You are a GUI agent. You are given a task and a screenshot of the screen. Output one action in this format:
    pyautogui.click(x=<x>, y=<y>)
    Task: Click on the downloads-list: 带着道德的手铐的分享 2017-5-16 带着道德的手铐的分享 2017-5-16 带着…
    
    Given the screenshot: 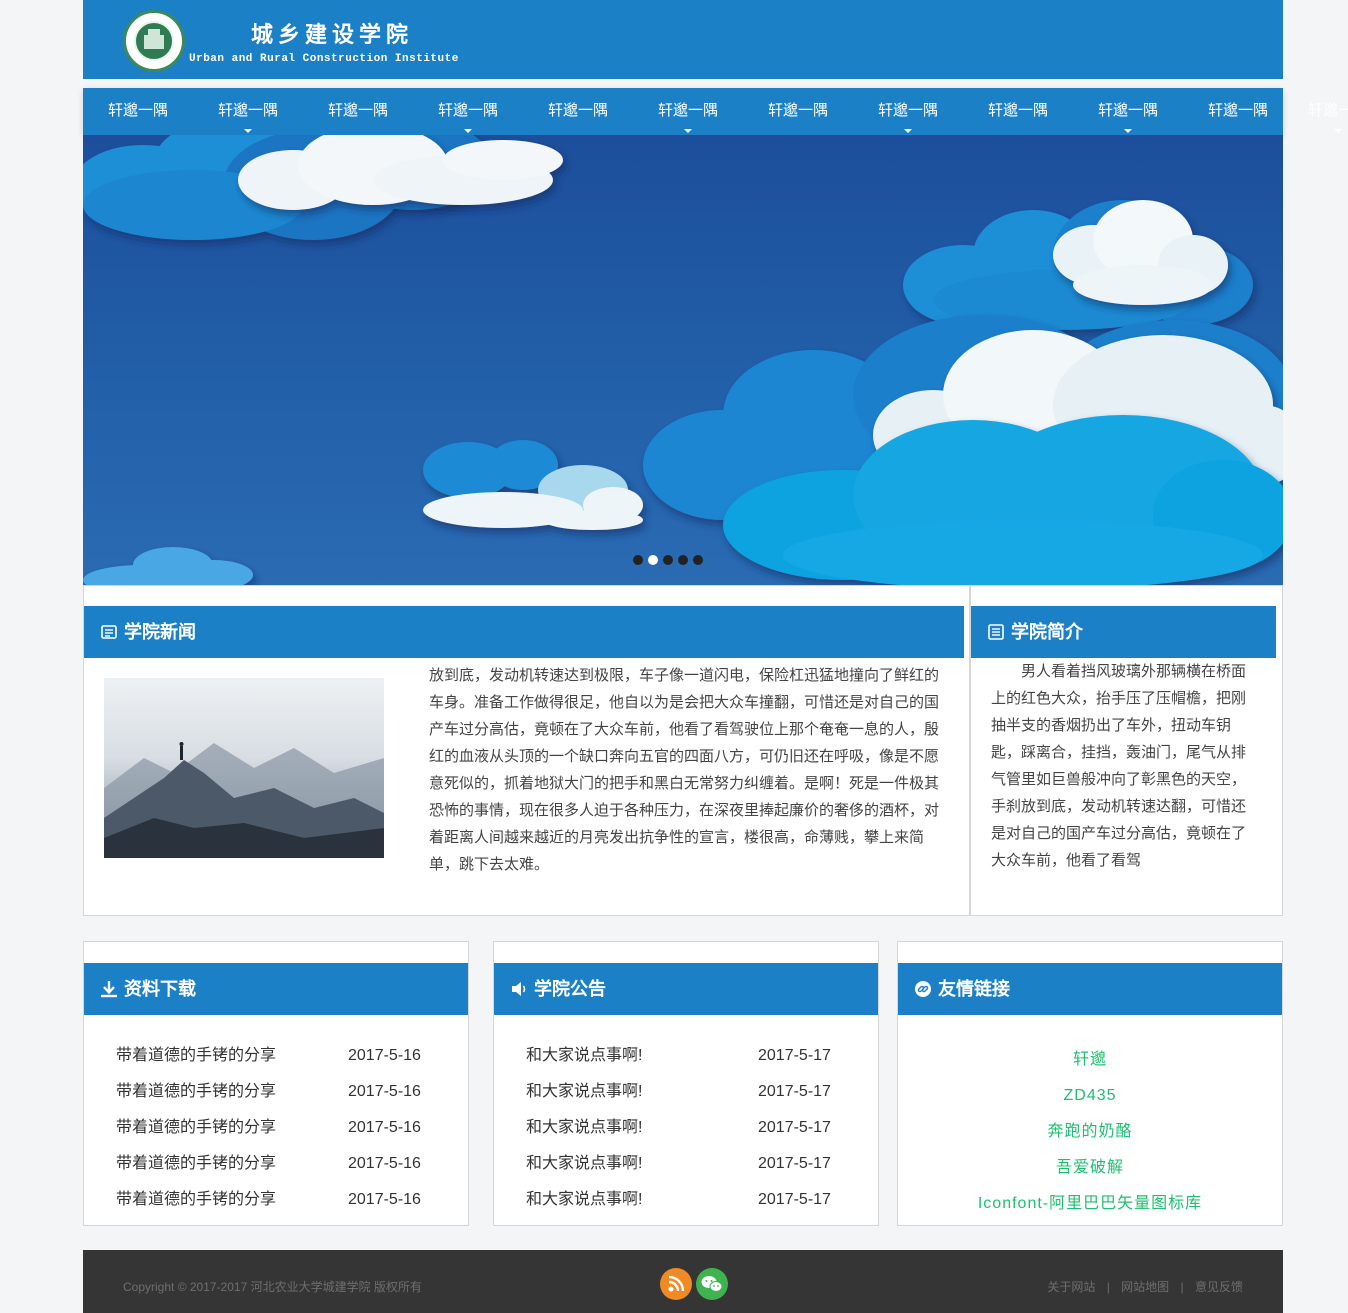 What is the action you would take?
    pyautogui.click(x=276, y=1128)
    